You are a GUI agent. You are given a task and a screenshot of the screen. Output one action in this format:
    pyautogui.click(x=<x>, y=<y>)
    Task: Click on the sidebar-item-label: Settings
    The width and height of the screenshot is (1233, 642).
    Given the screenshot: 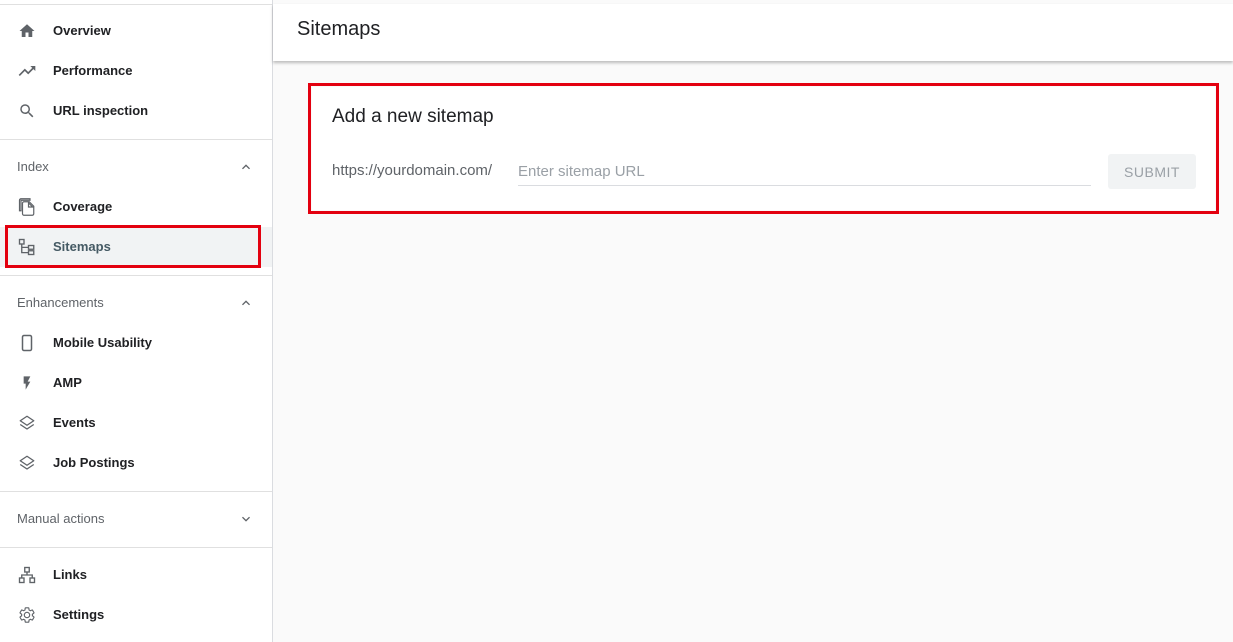 What is the action you would take?
    pyautogui.click(x=79, y=614)
    